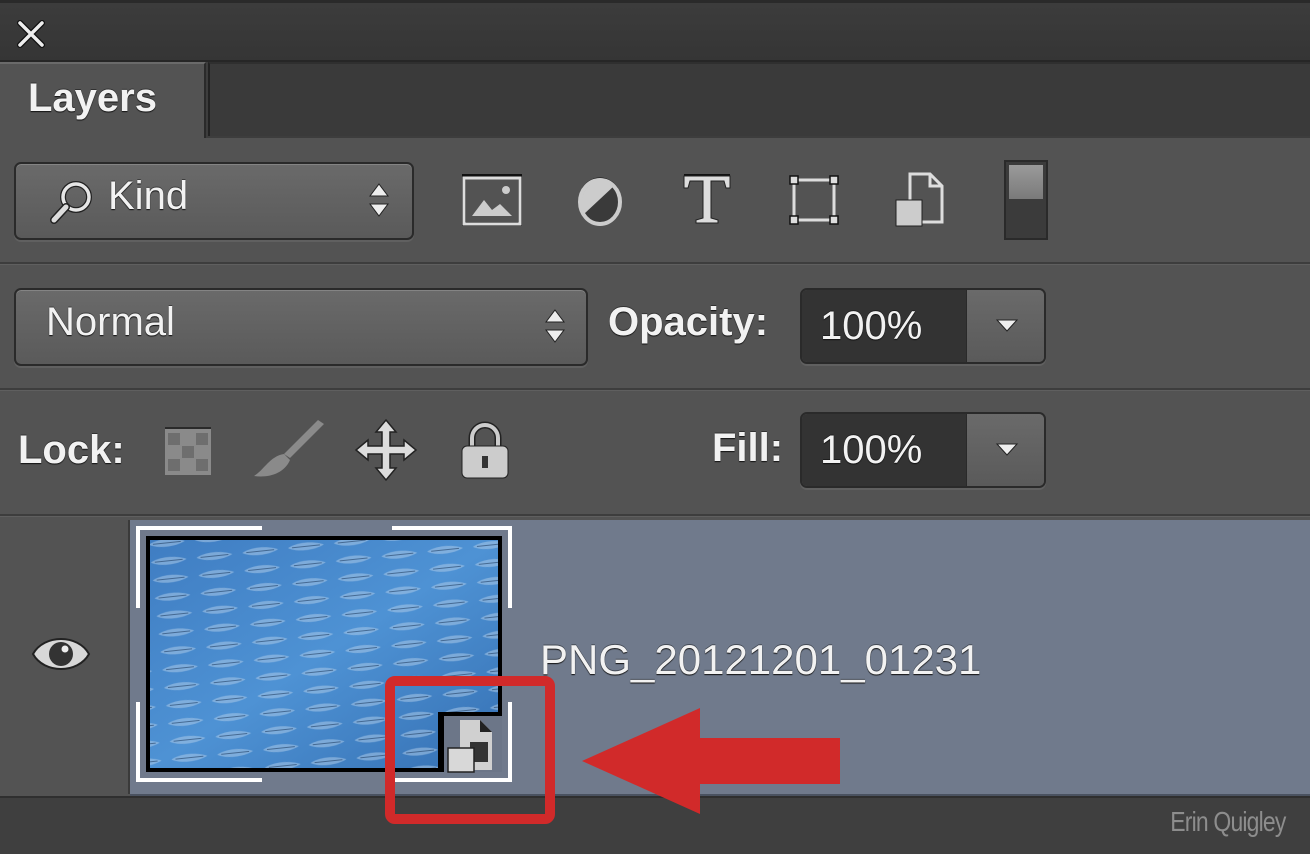  I want to click on tab-strip-empty, so click(759, 99).